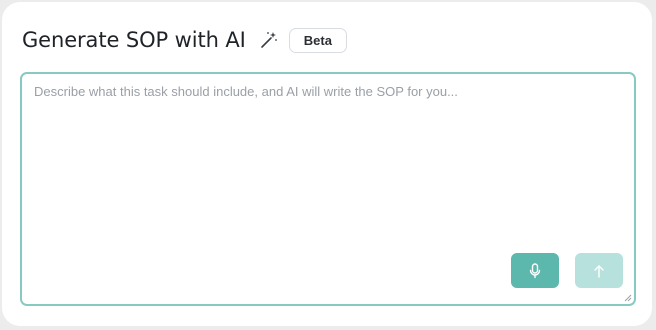  What do you see at coordinates (628, 298) in the screenshot?
I see `resize-handle-icon` at bounding box center [628, 298].